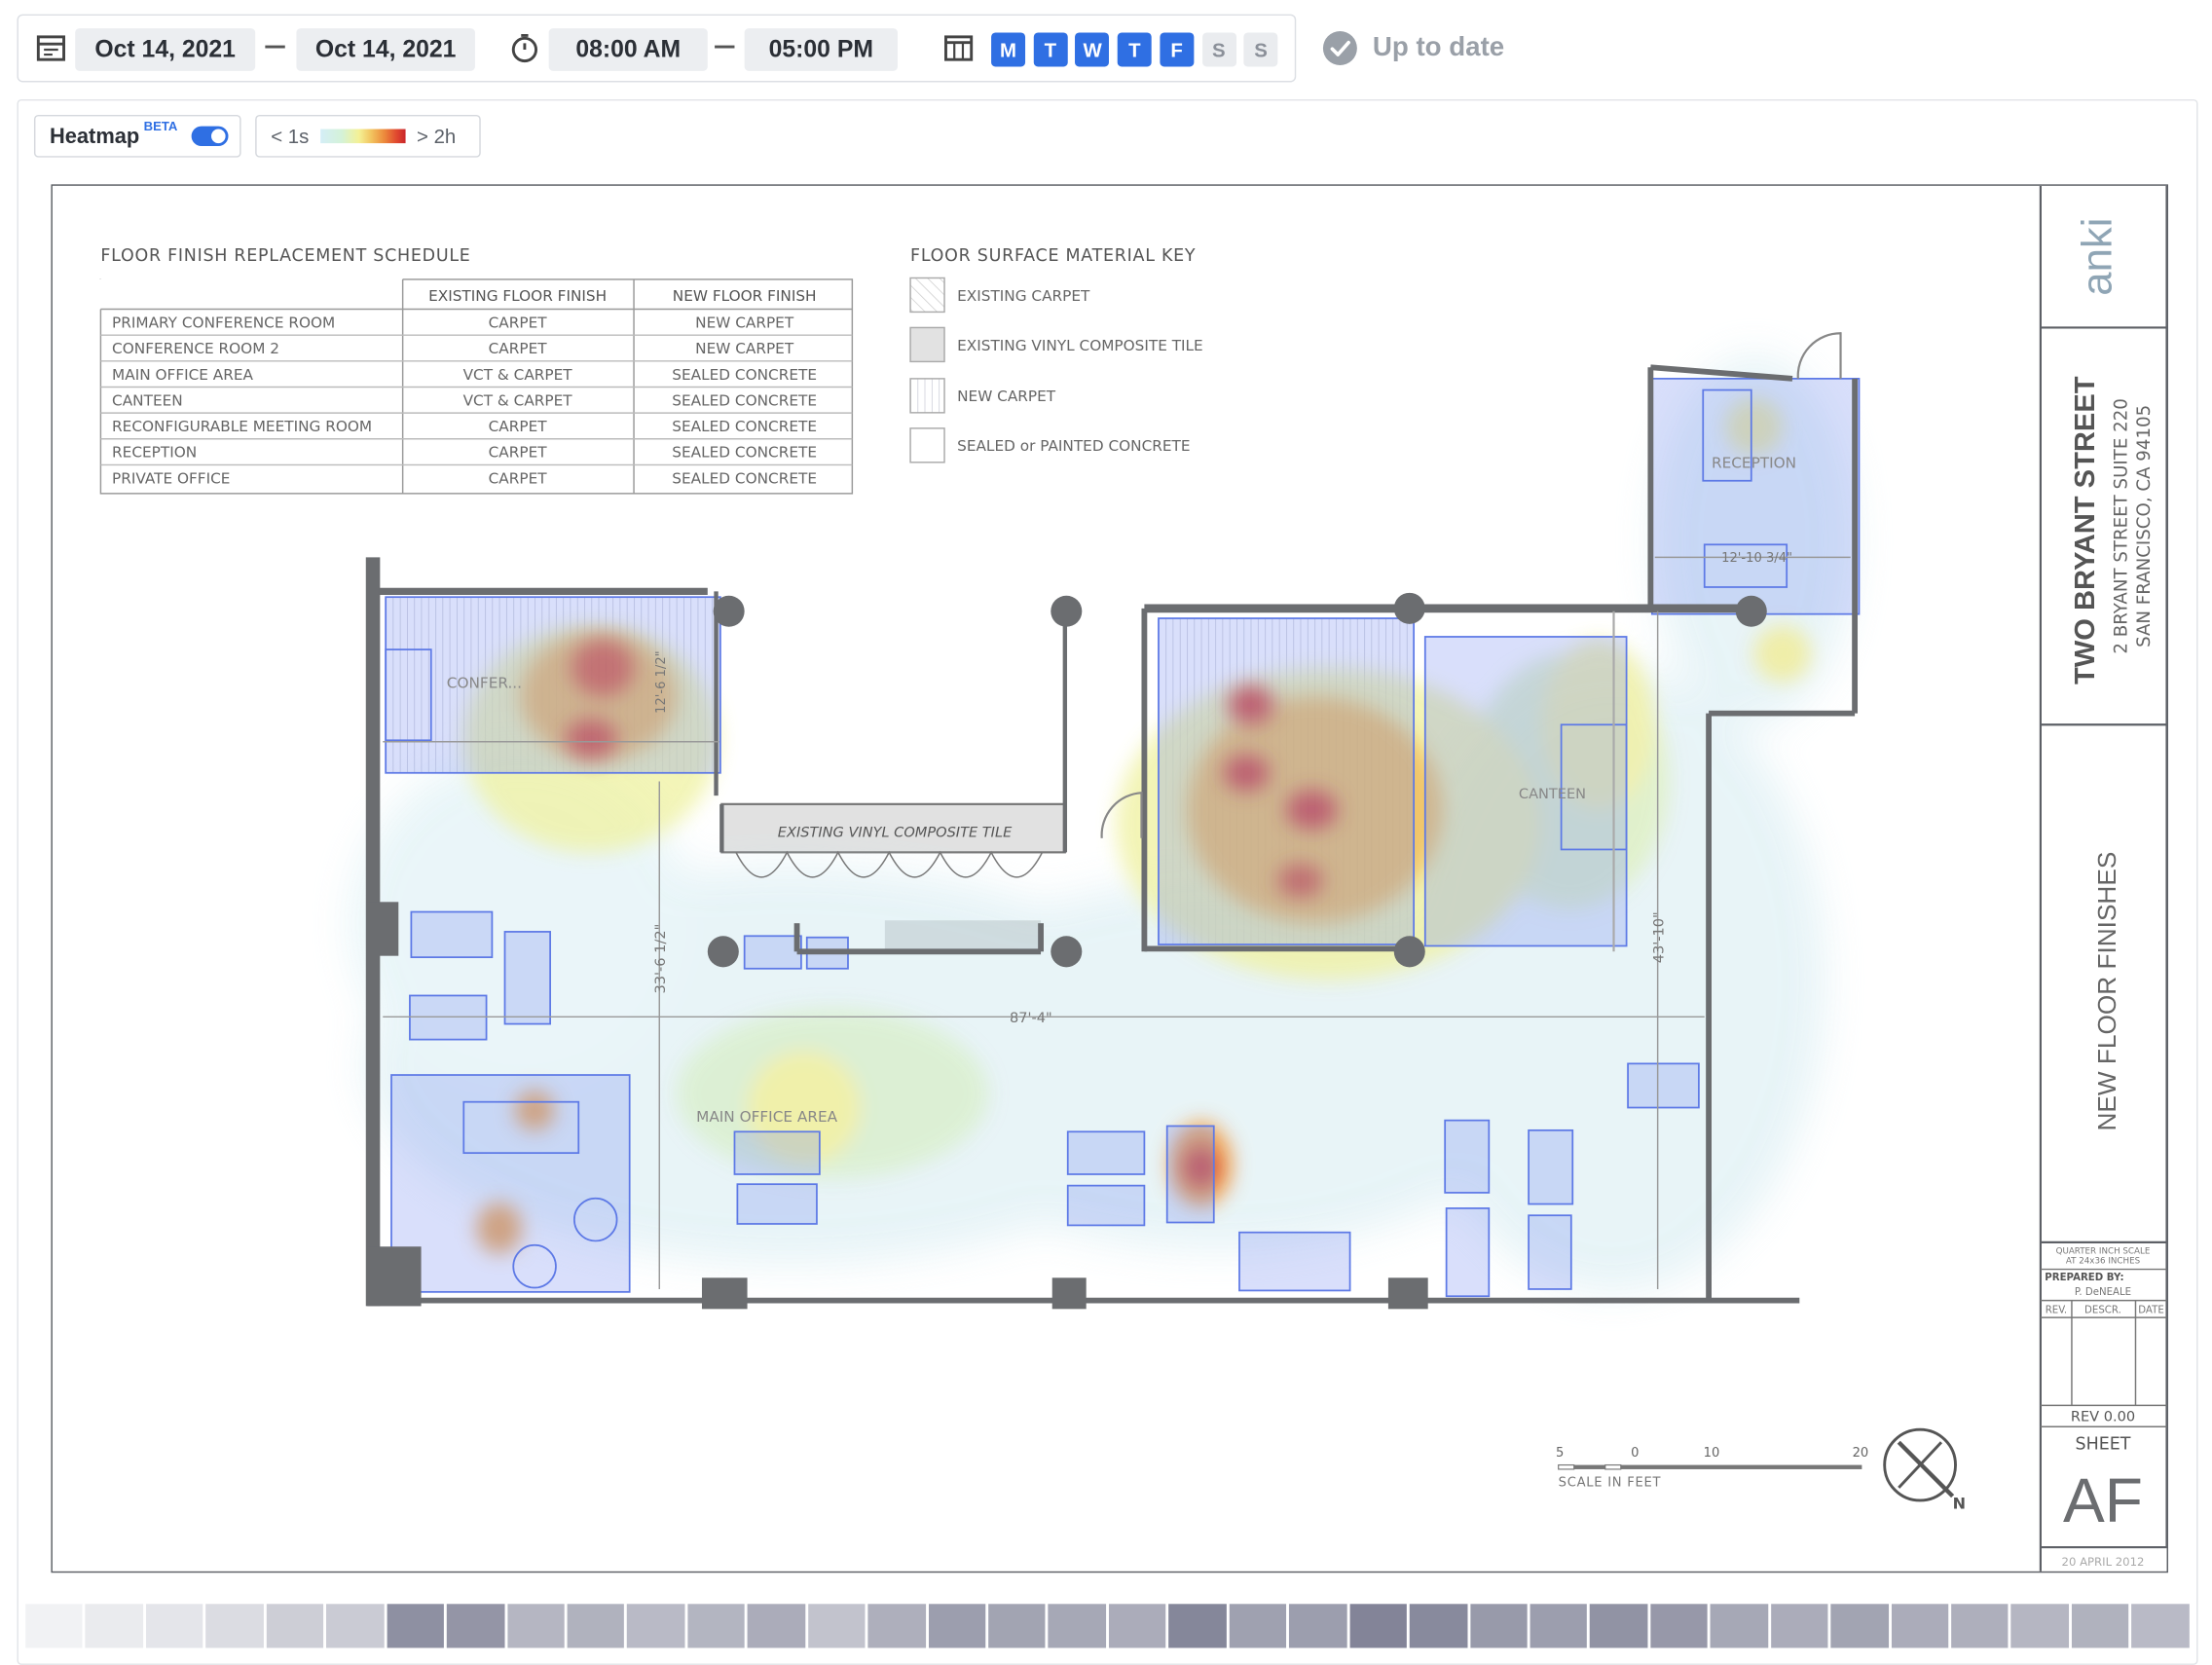 This screenshot has width=2212, height=1665. I want to click on sheet-label: SHEET, so click(2102, 1445).